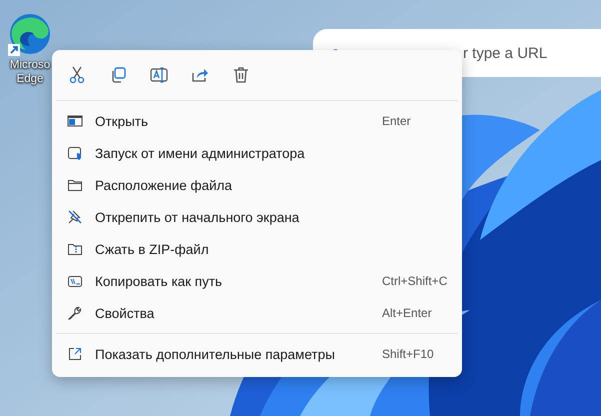 Image resolution: width=601 pixels, height=416 pixels. I want to click on item-label: Свойства, so click(125, 313).